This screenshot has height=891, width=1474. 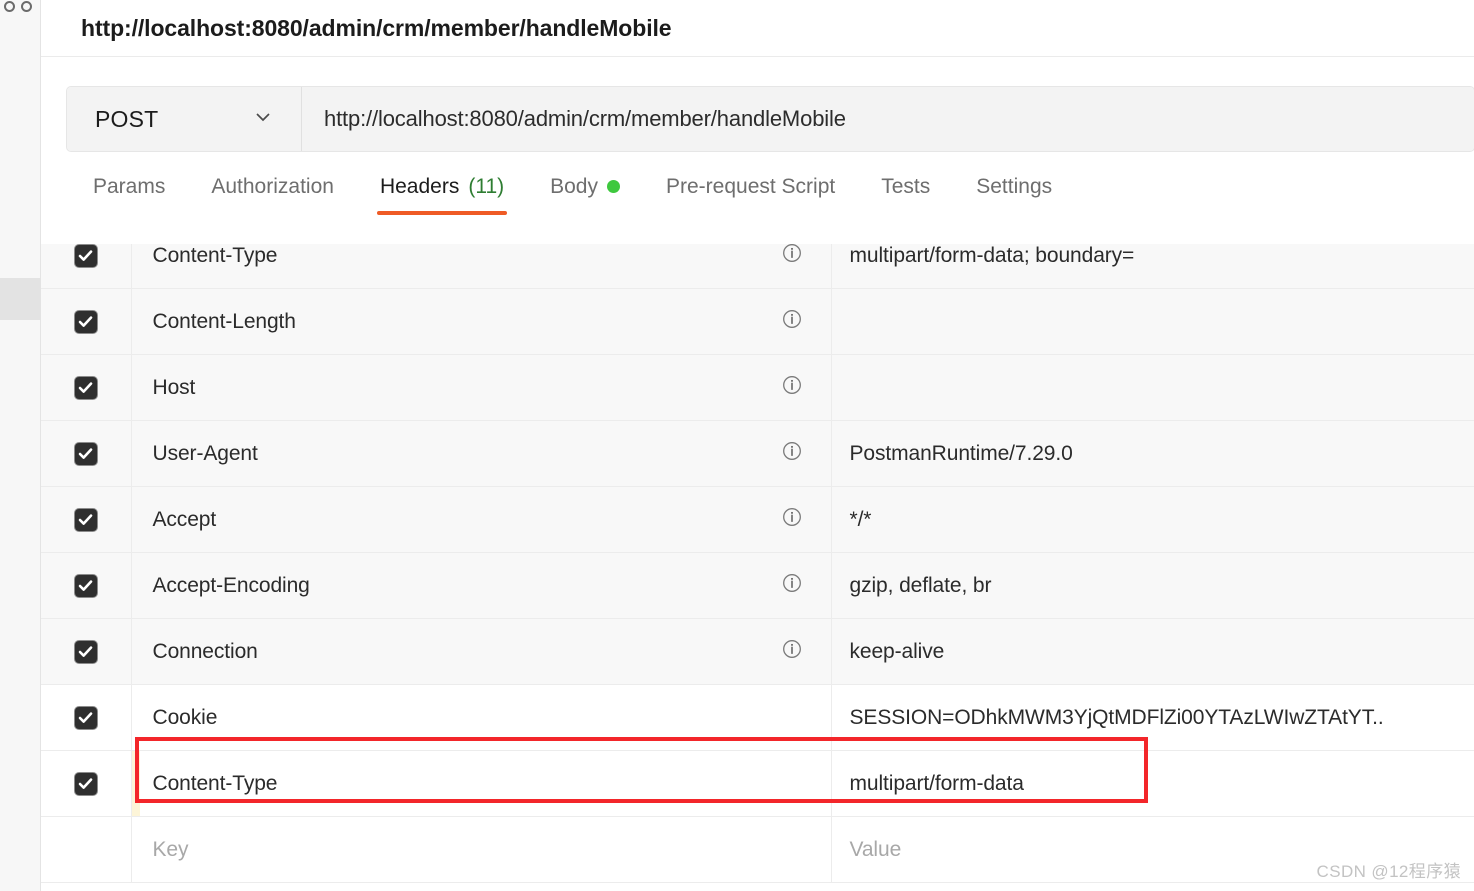 I want to click on tab-authorization: Authorization, so click(x=272, y=195).